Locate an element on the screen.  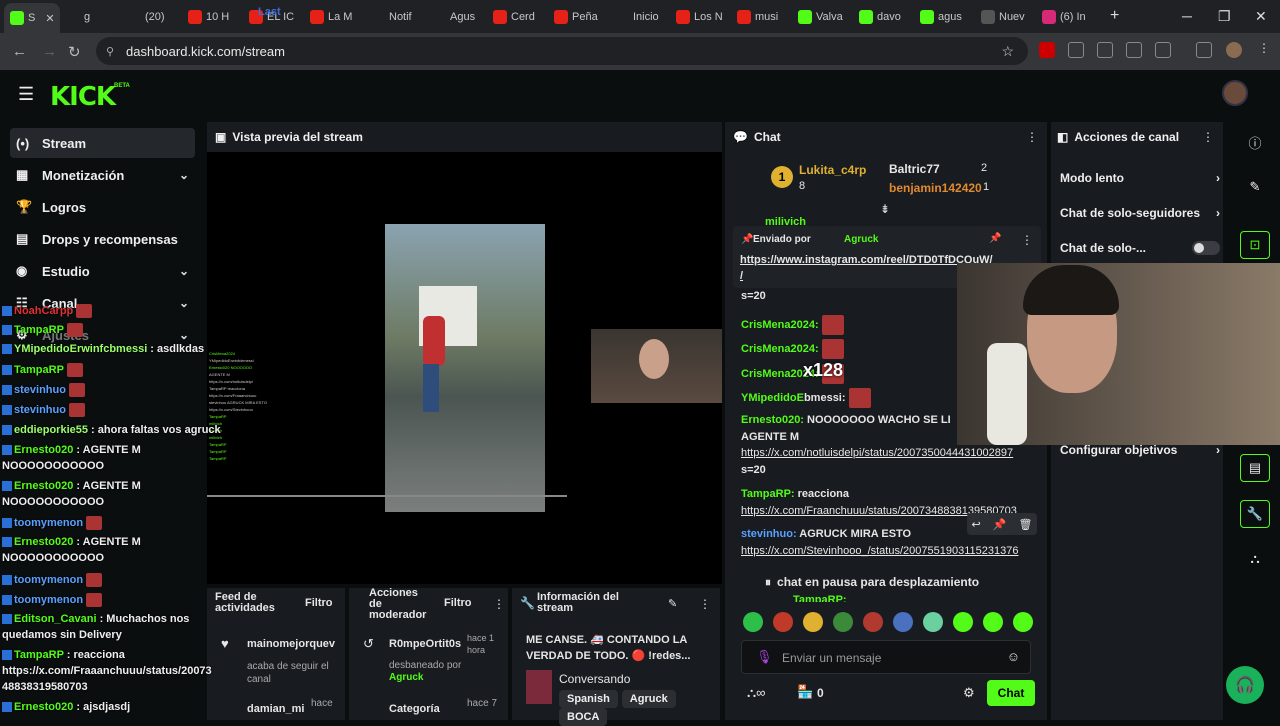
browser-tab: Agus is located at coordinates (456, 17).